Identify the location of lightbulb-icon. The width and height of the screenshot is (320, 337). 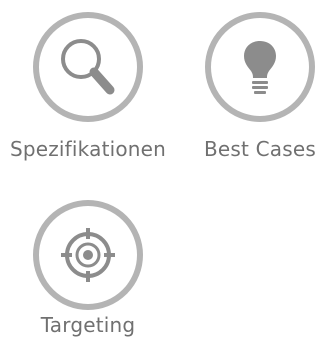
(260, 67).